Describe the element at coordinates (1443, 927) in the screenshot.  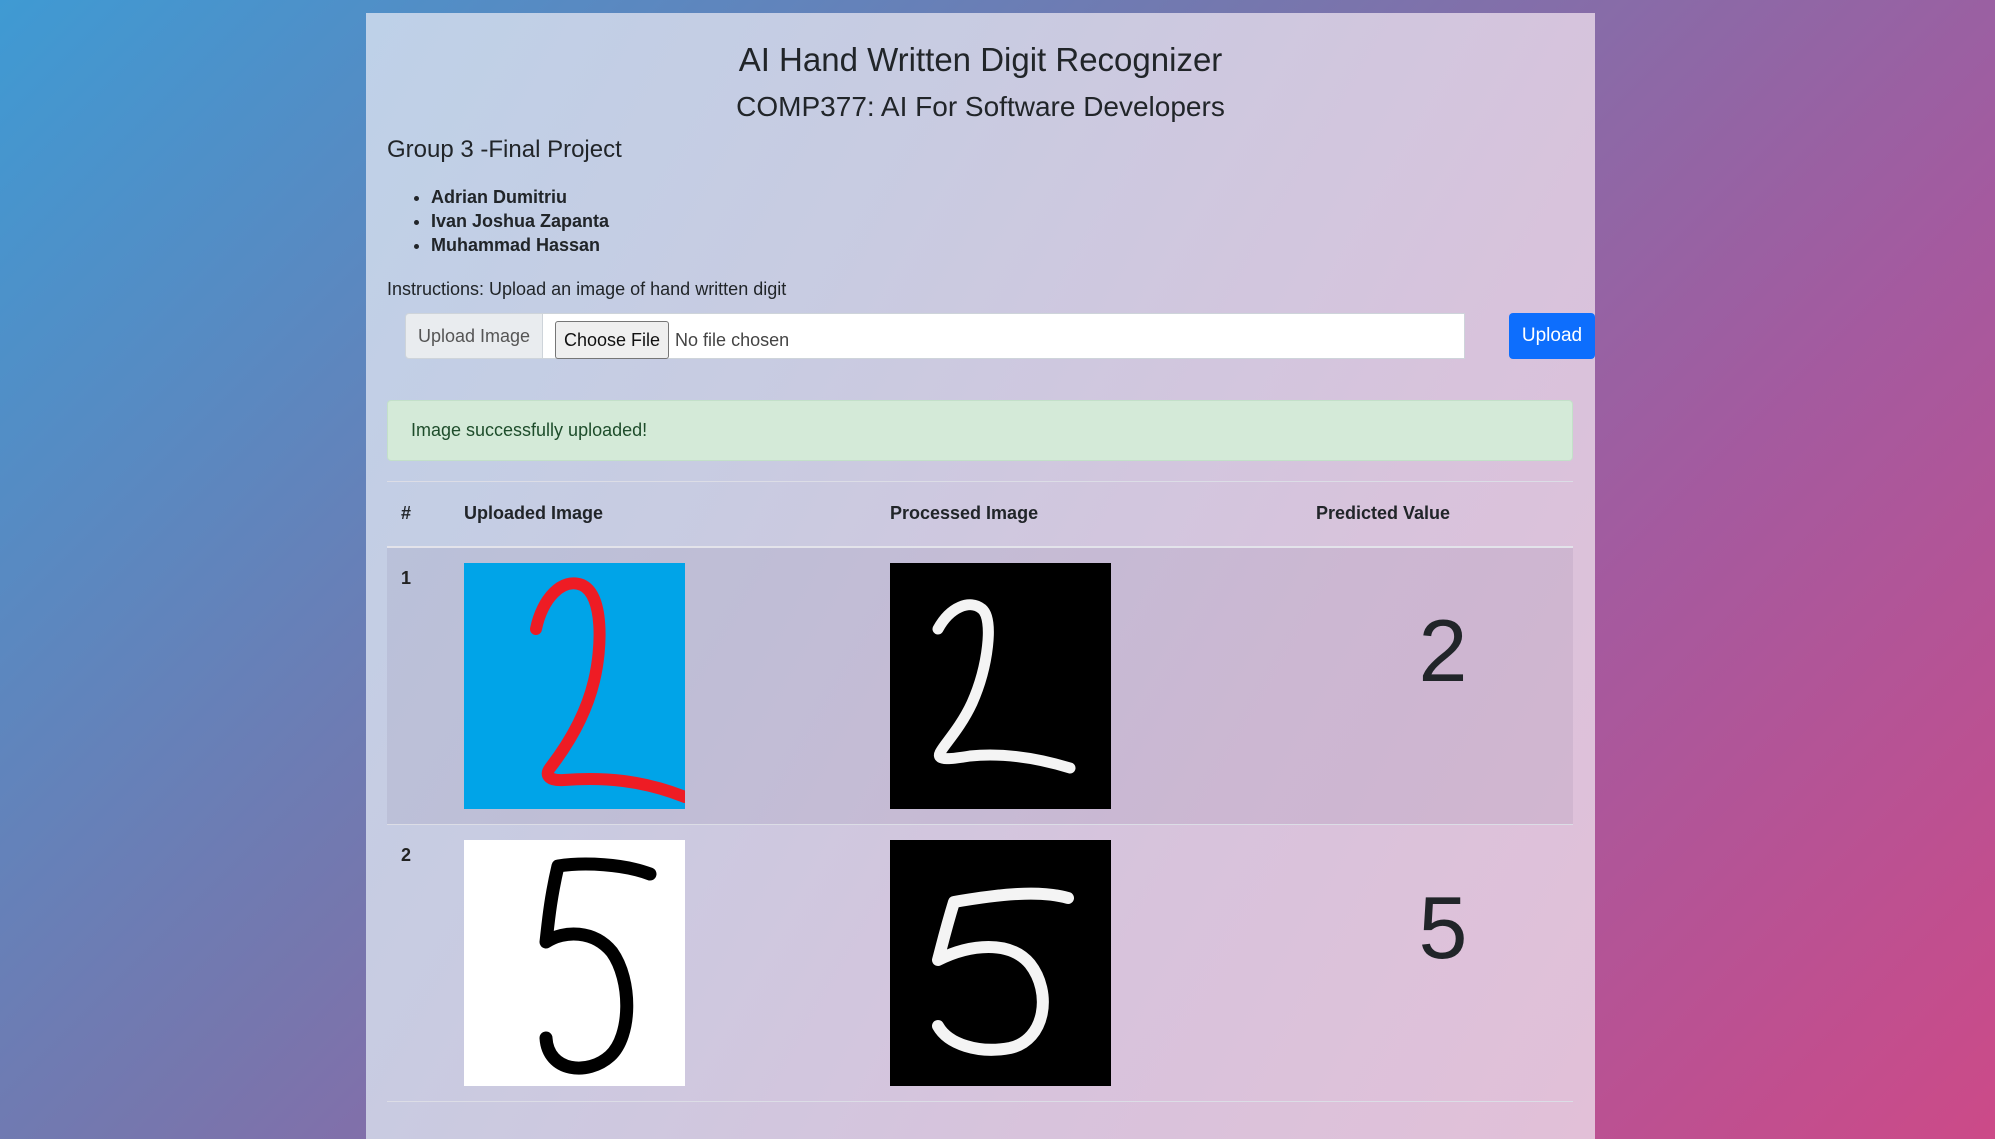
I see `predicted-value: 5` at that location.